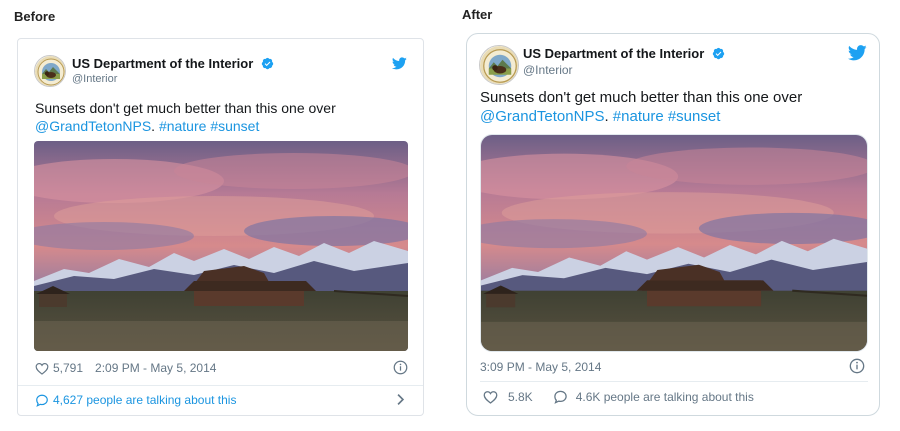 The width and height of the screenshot is (900, 431). What do you see at coordinates (144, 400) in the screenshot?
I see `talking-count-text: 4,627 people are talking about this` at bounding box center [144, 400].